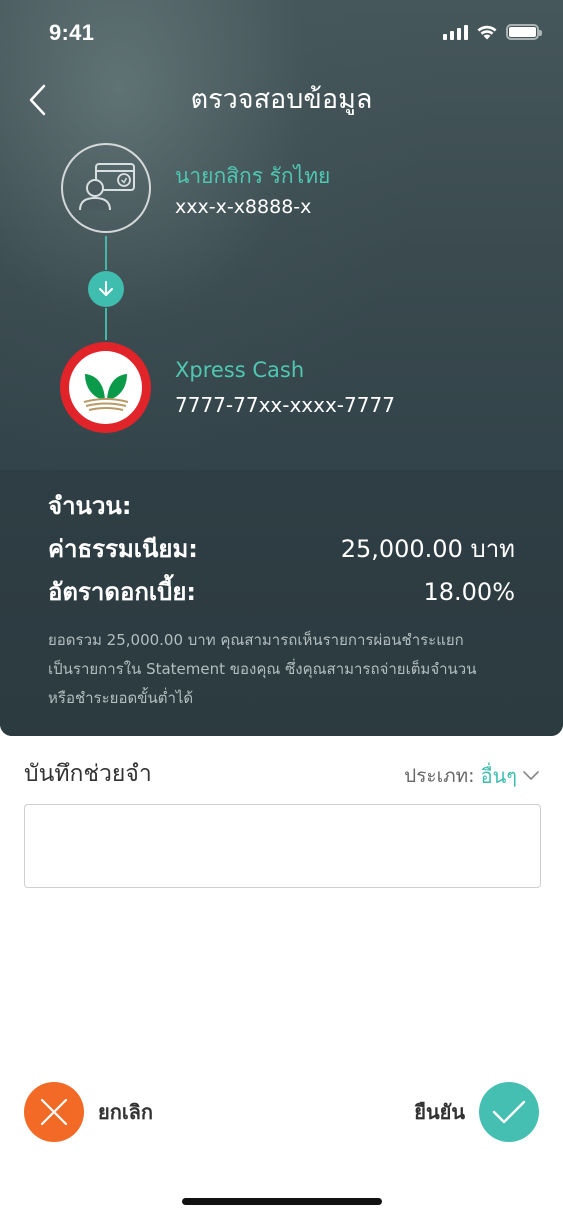 This screenshot has width=563, height=1218. What do you see at coordinates (282, 846) in the screenshot?
I see `memo-input` at bounding box center [282, 846].